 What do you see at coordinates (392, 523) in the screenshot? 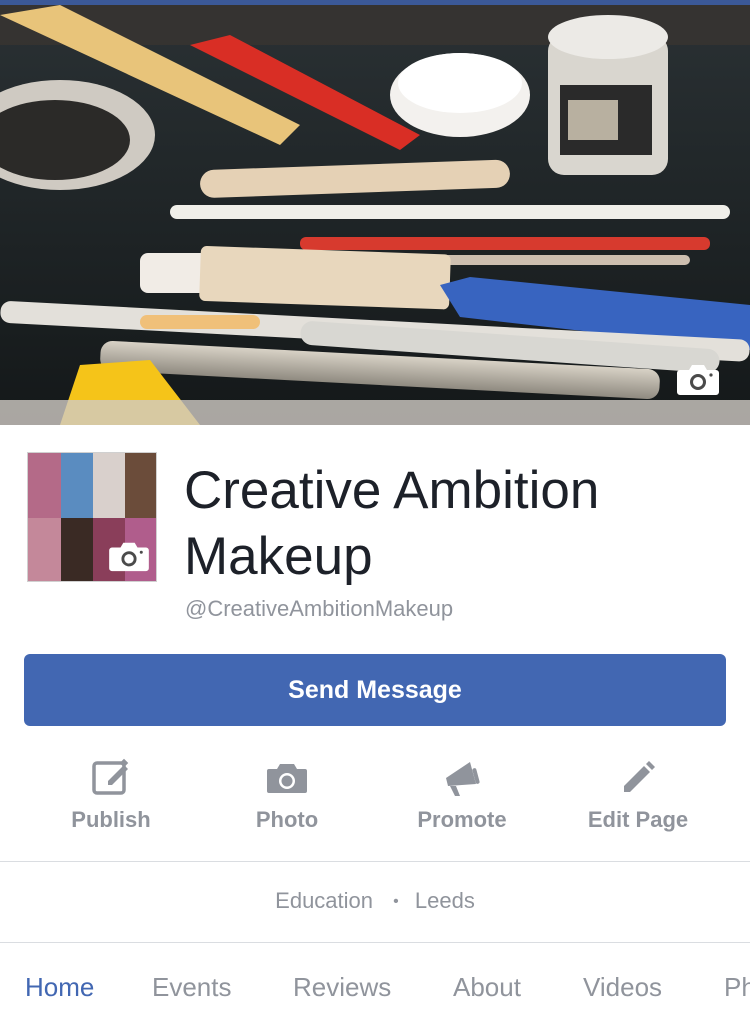
I see `page-title: Creative Ambition Makeup` at bounding box center [392, 523].